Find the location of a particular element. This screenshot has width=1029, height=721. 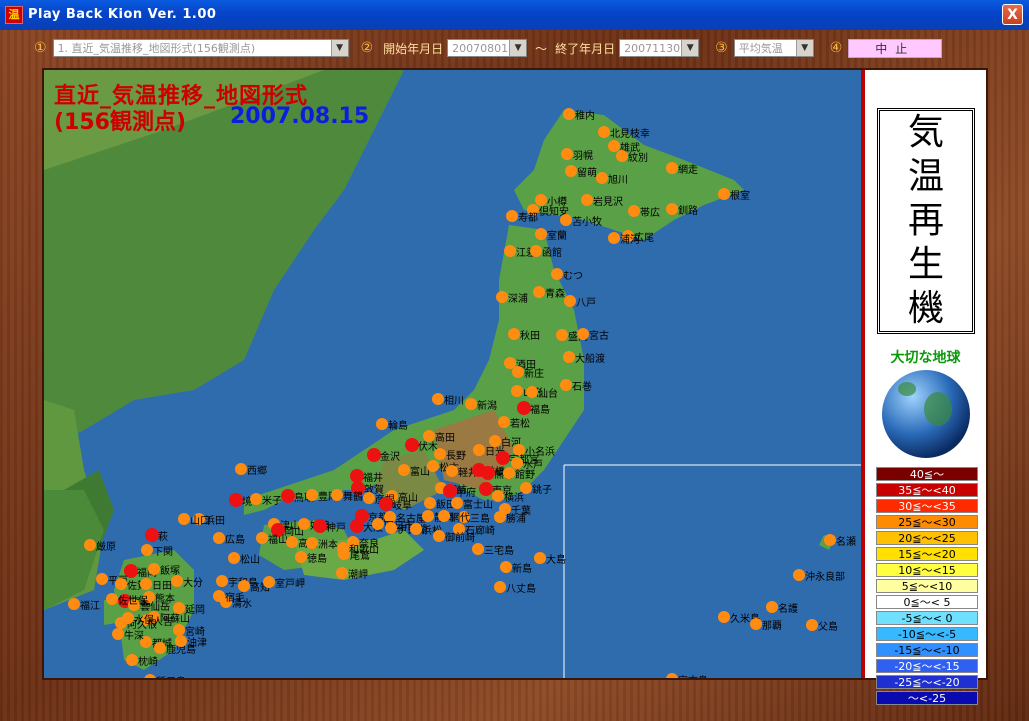

legend-item: 25≦～<30 is located at coordinates (927, 522).